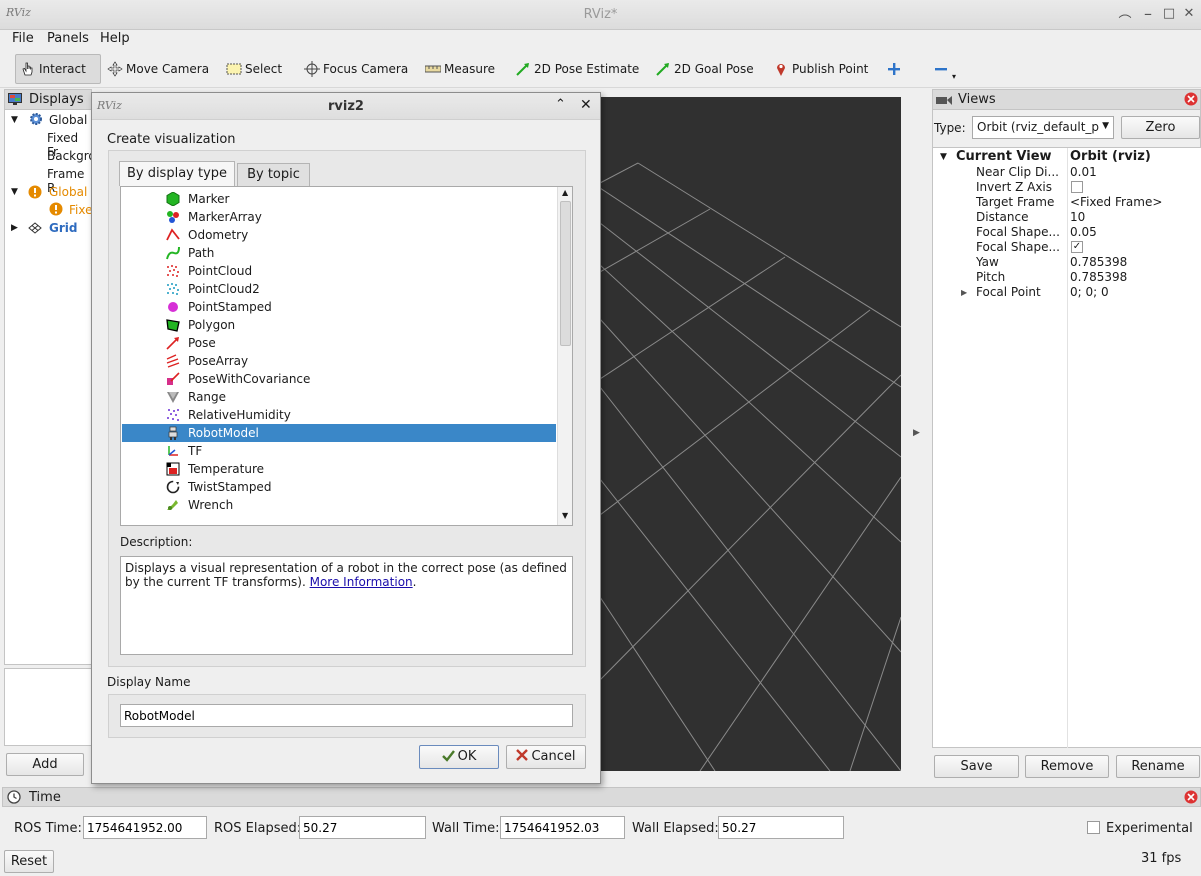 The width and height of the screenshot is (1201, 876). Describe the element at coordinates (1077, 217) in the screenshot. I see `prop-distance-value: 10` at that location.